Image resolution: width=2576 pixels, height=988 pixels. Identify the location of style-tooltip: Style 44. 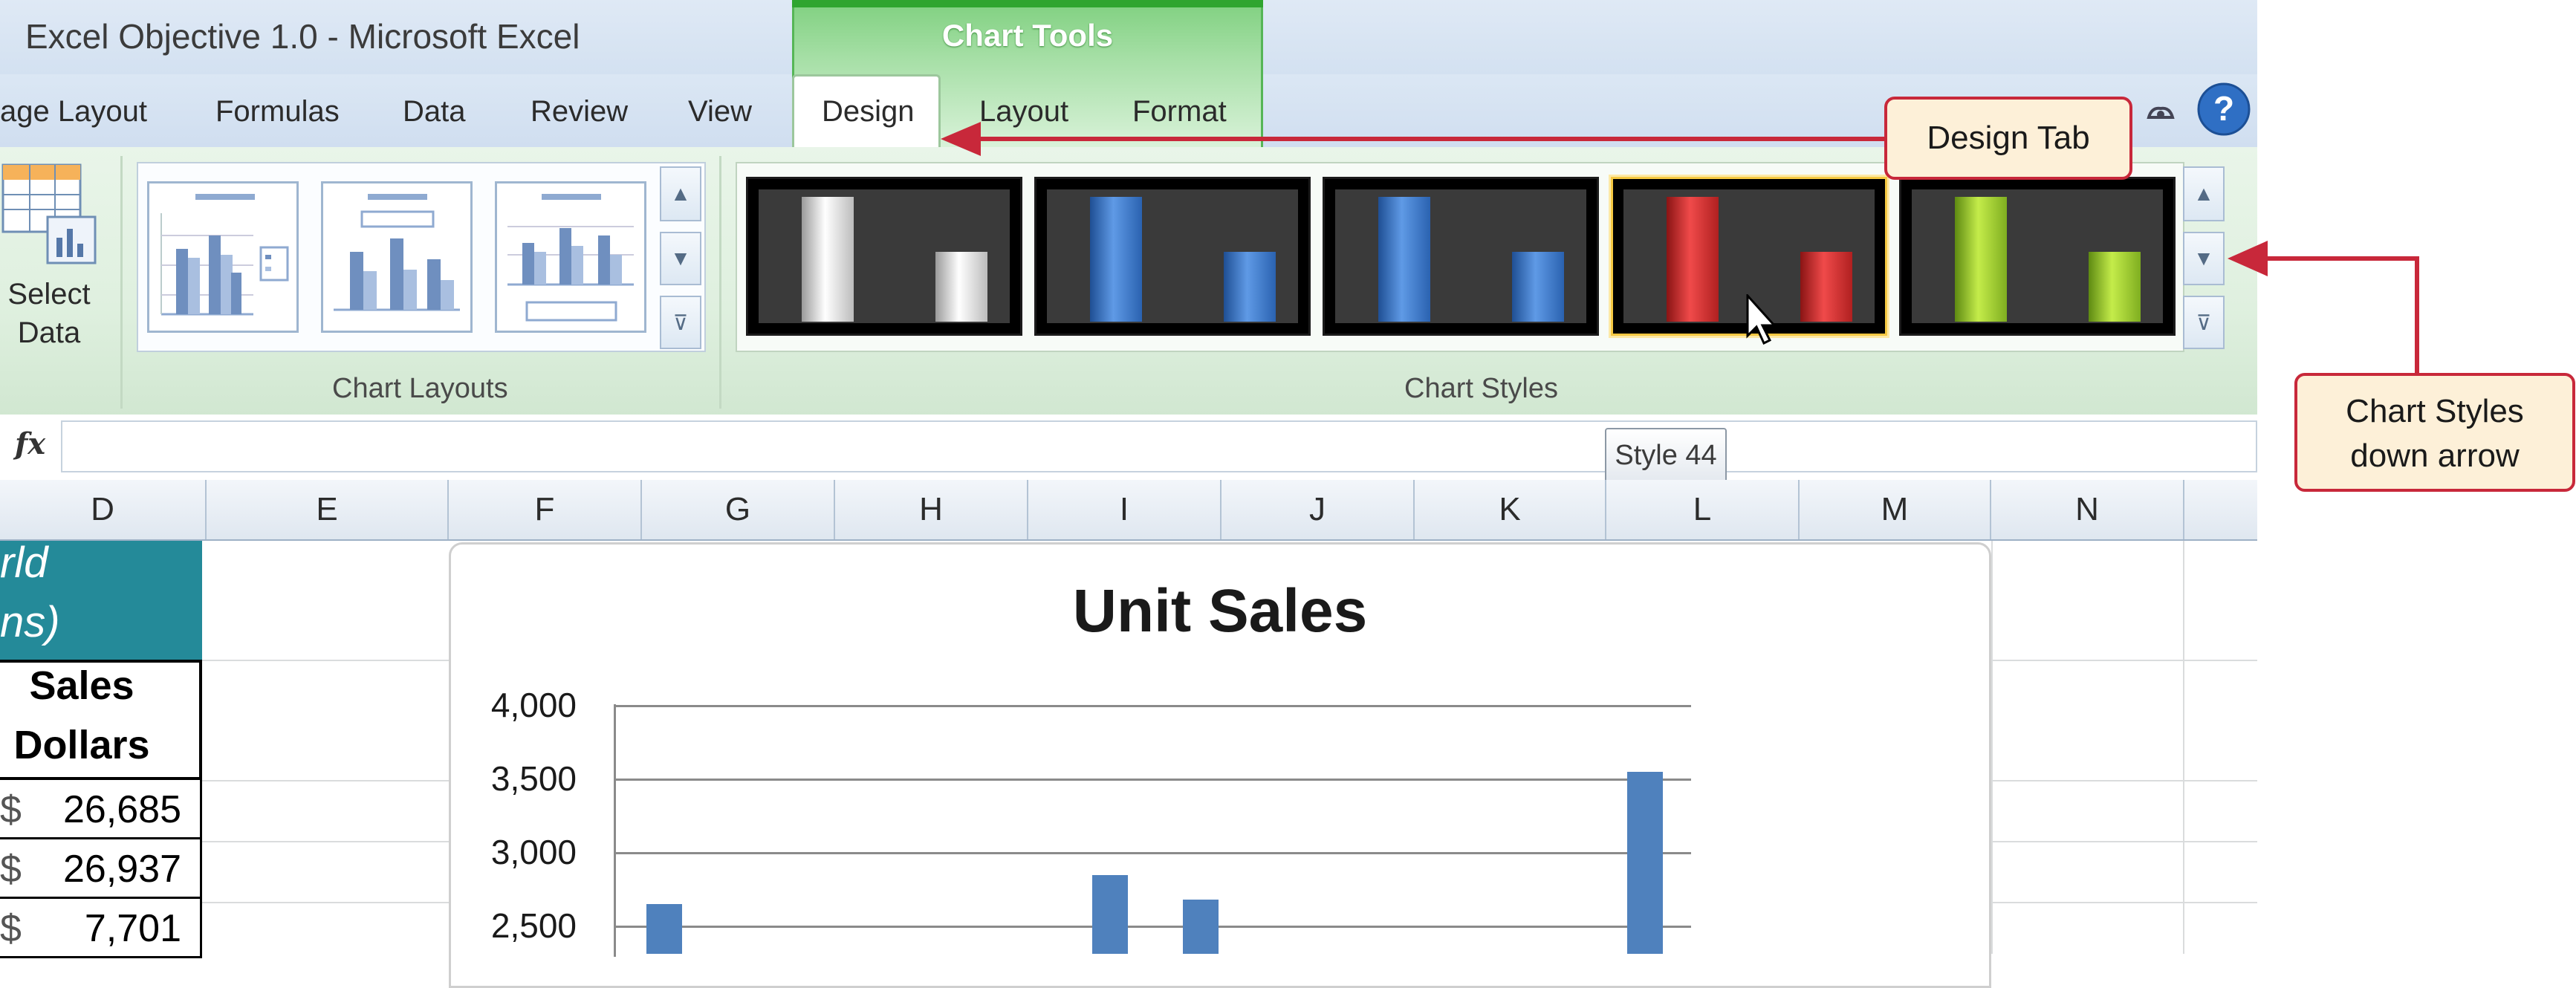
(1666, 456).